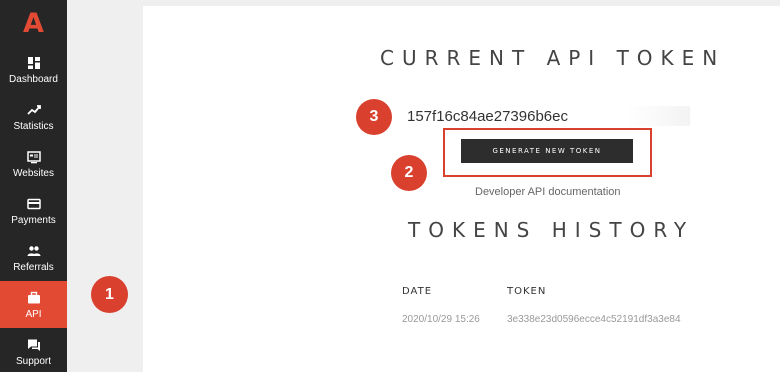 This screenshot has height=372, width=780. Describe the element at coordinates (34, 298) in the screenshot. I see `api-icon` at that location.